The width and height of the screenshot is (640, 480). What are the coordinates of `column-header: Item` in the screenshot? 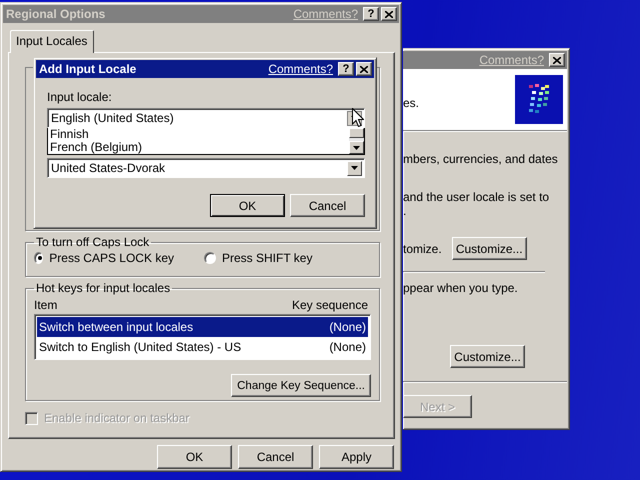 It's located at (46, 305).